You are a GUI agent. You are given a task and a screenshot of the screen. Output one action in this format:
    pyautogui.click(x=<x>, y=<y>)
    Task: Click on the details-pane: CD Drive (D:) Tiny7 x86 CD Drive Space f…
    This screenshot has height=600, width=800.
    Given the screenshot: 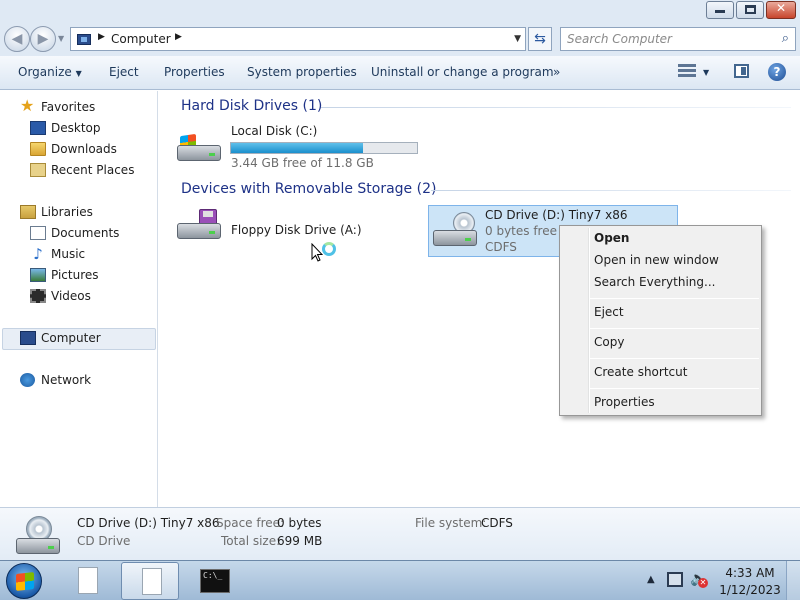 What is the action you would take?
    pyautogui.click(x=400, y=533)
    